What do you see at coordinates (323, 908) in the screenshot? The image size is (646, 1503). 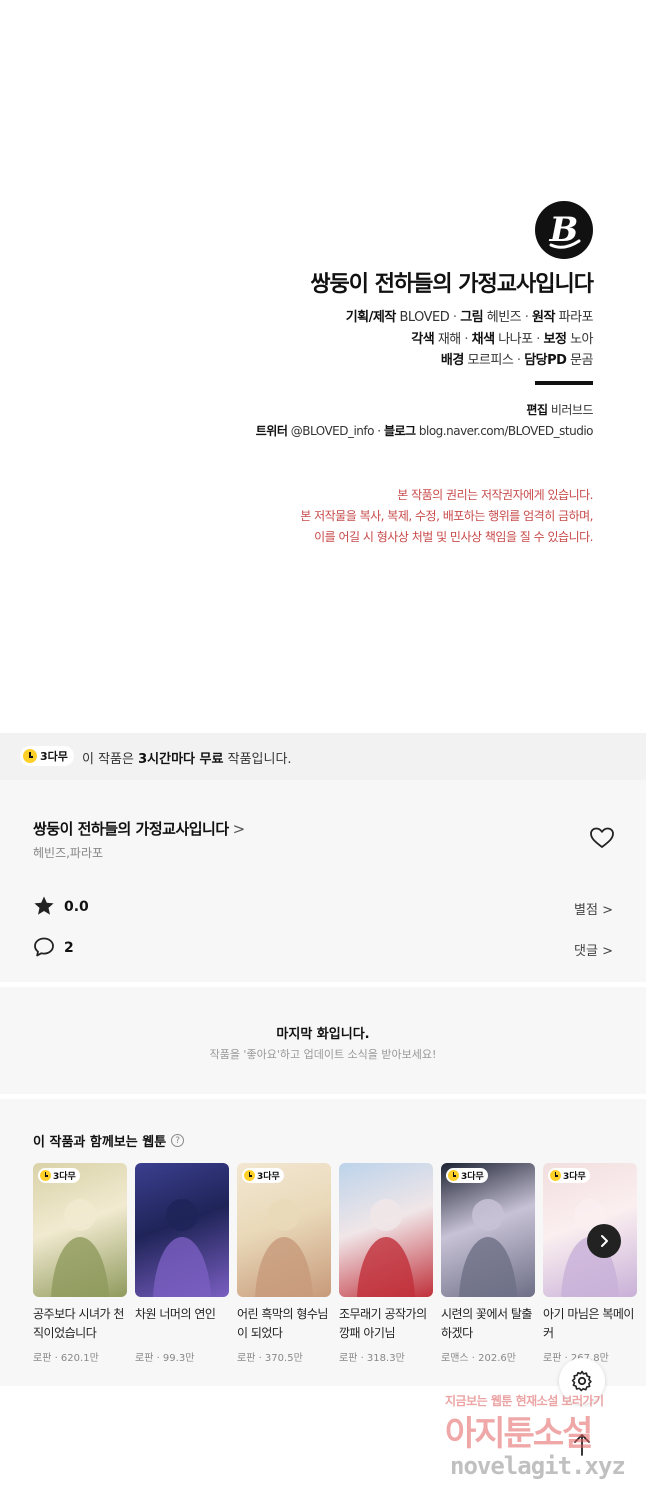 I see `rating-row: 0.0 별점 >` at bounding box center [323, 908].